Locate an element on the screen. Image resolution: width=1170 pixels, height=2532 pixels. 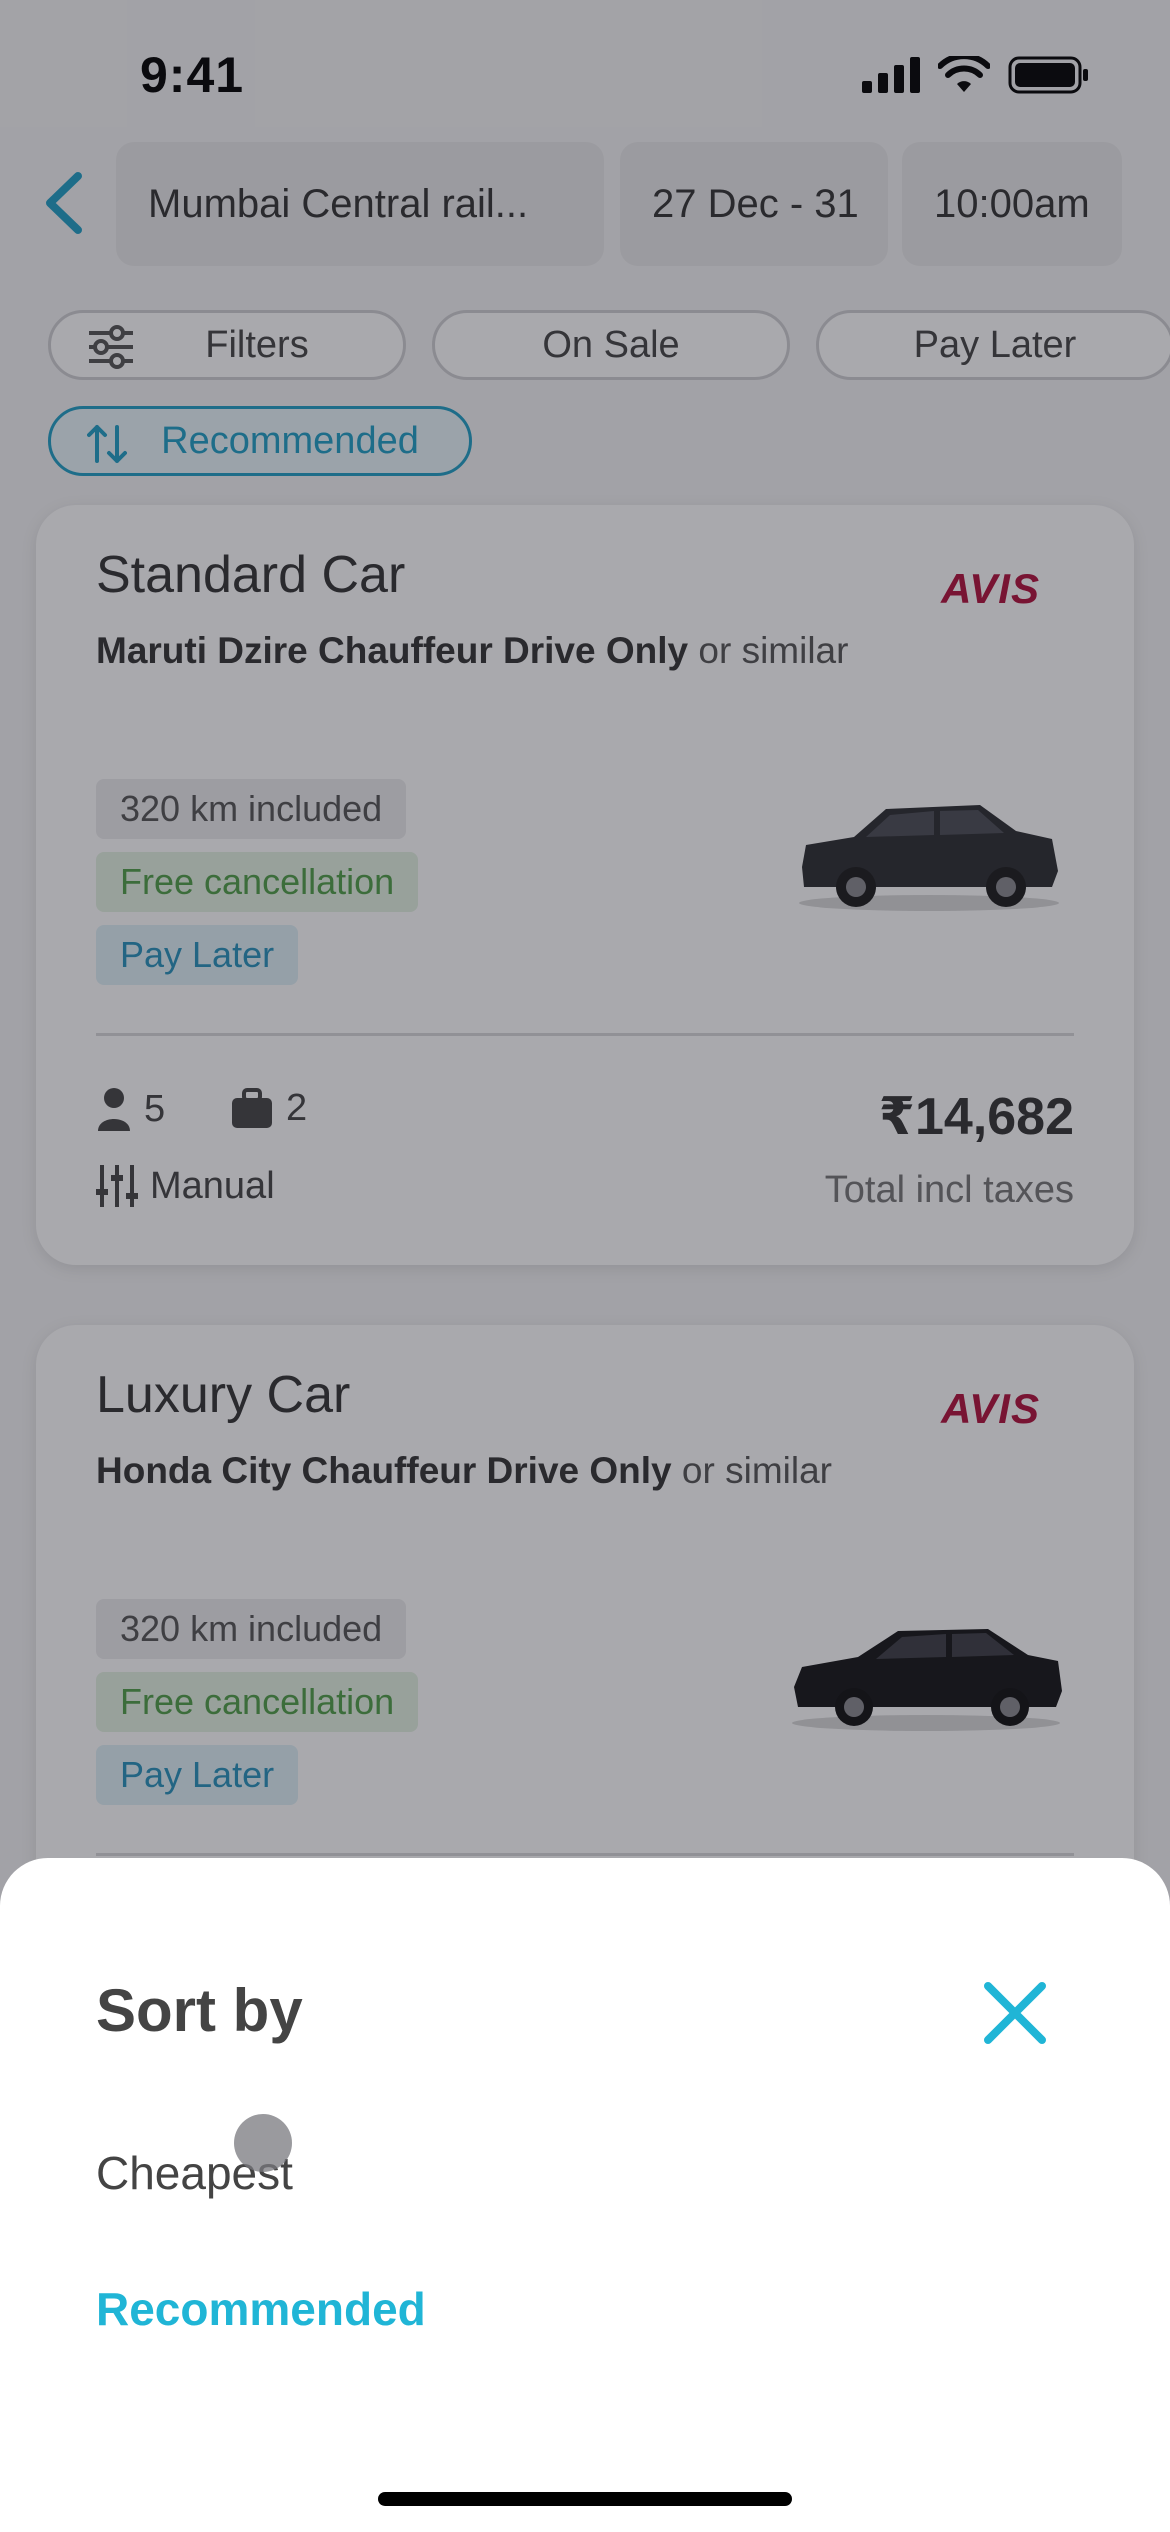
sheet-title: Sort by is located at coordinates (199, 2010).